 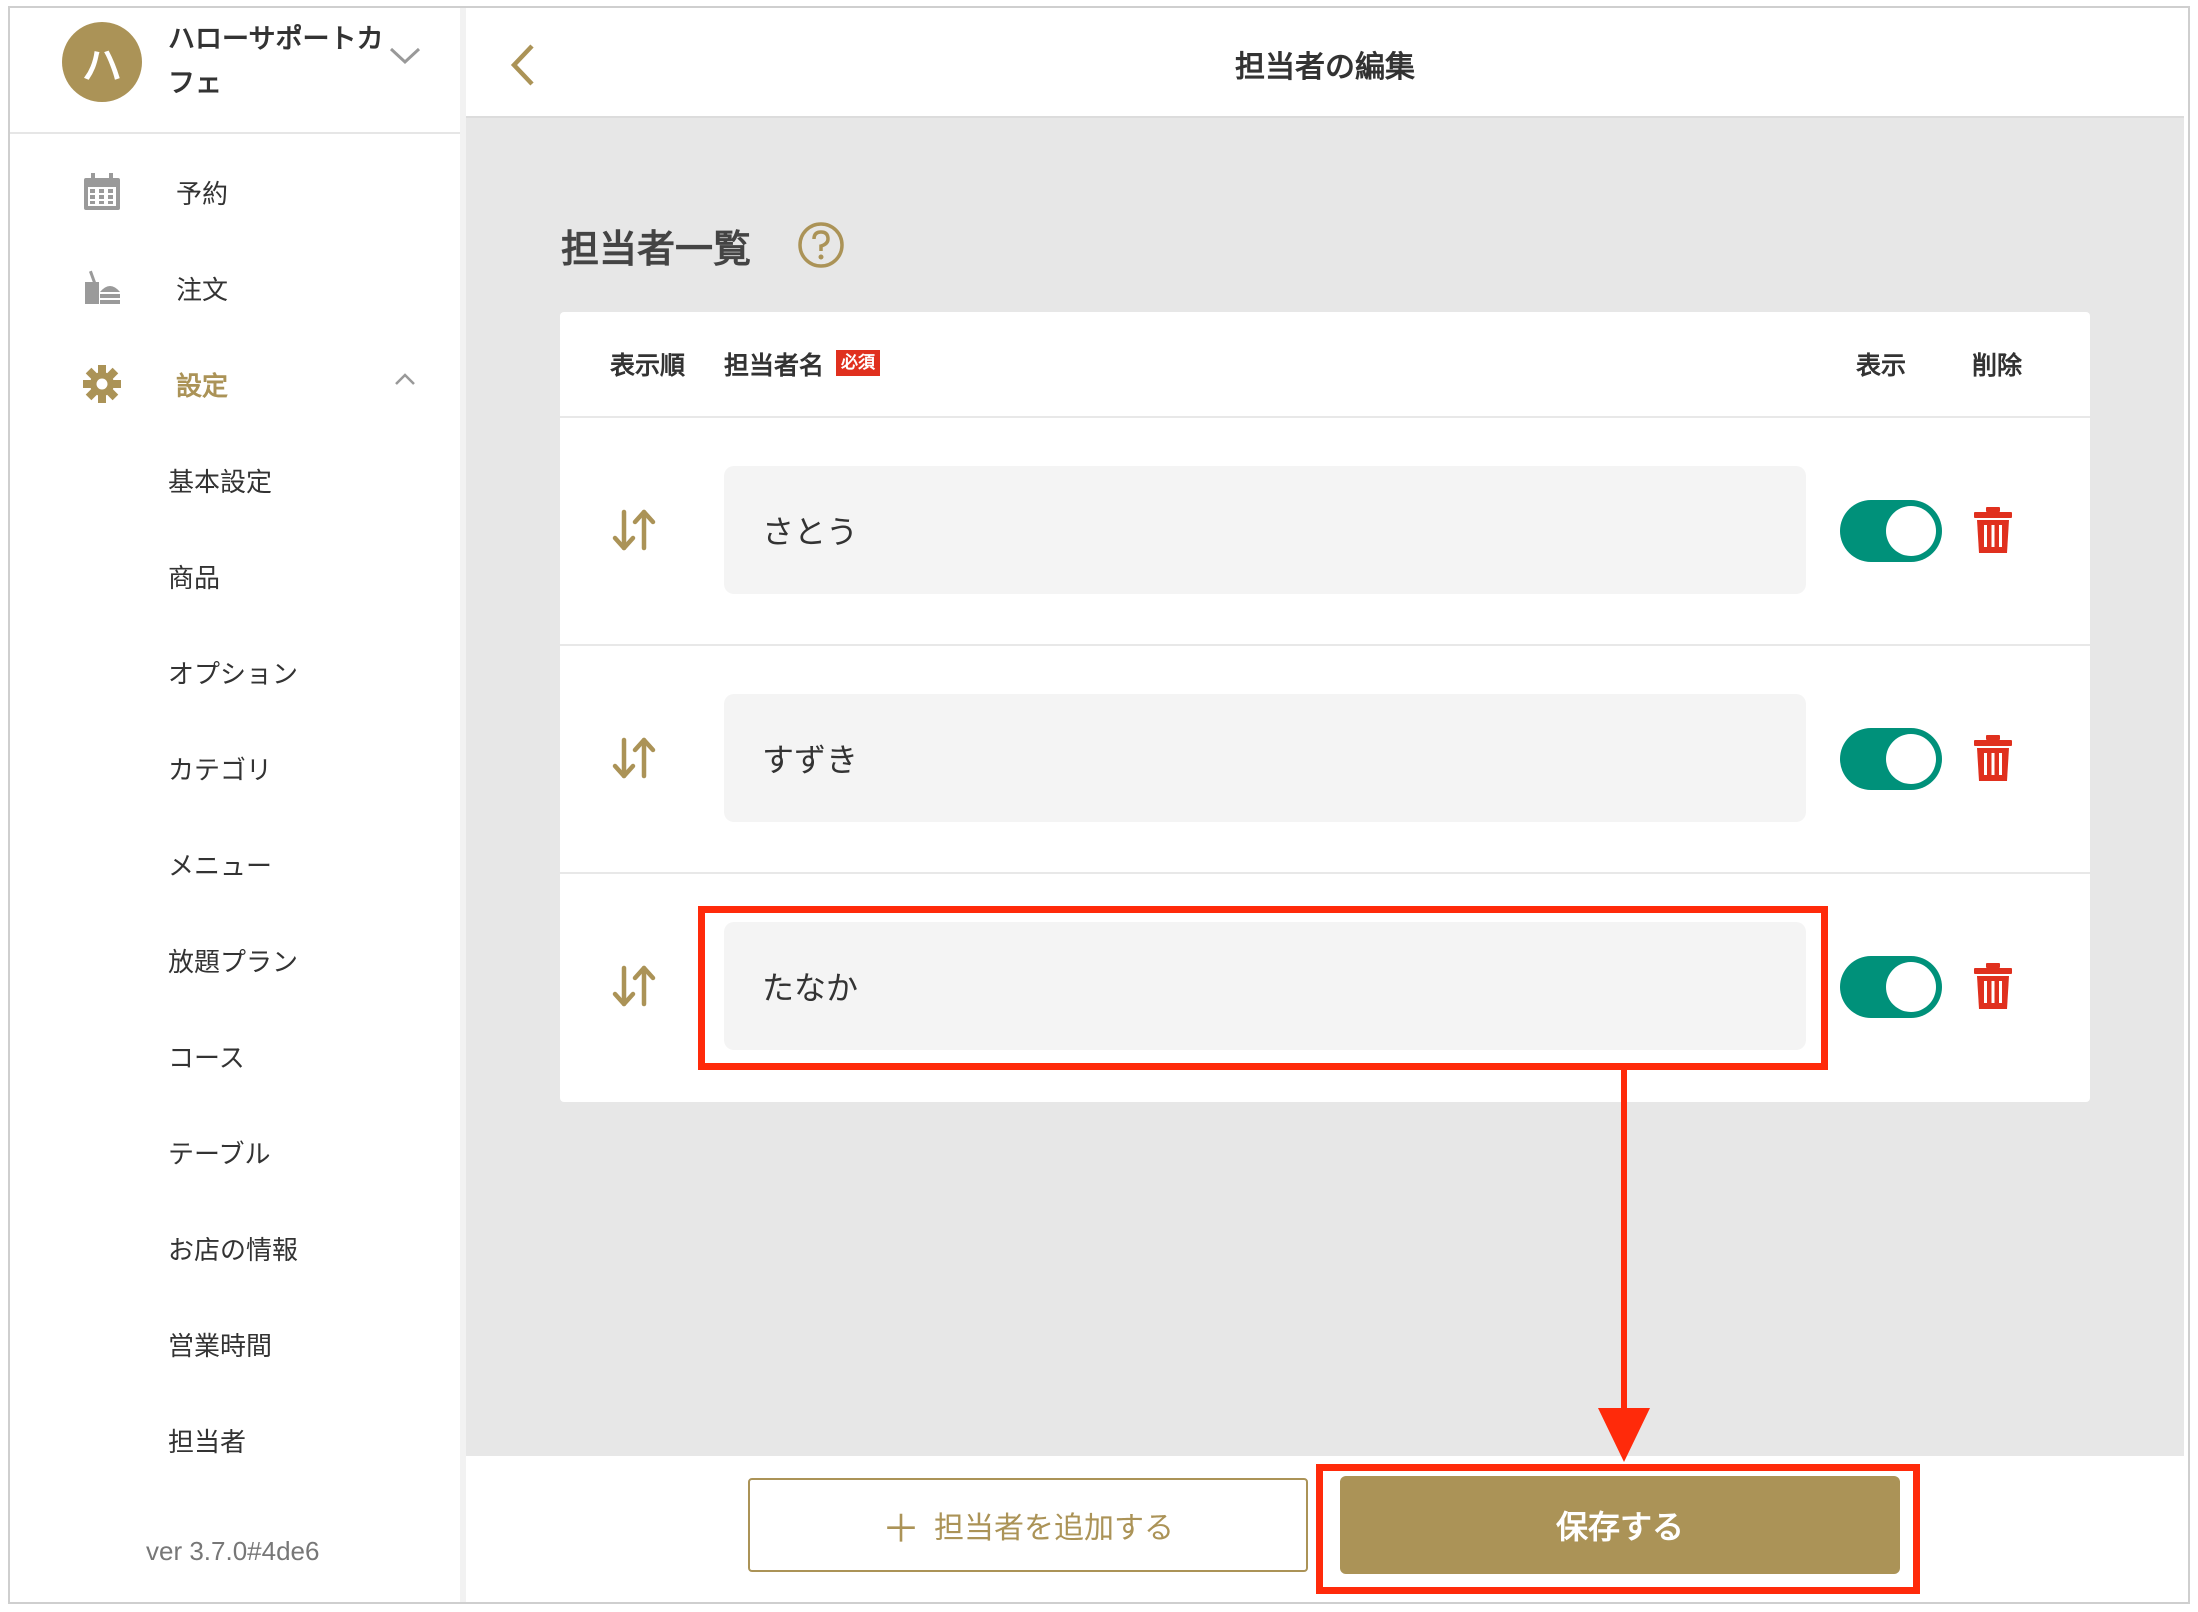 I want to click on sidebar-subitem-label: 商品, so click(x=194, y=578).